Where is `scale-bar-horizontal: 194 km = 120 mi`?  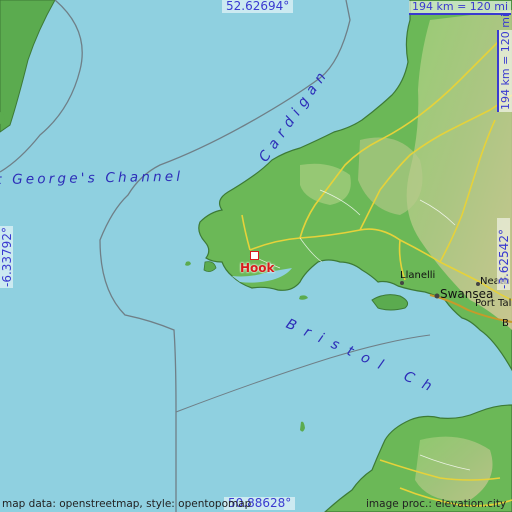
scale-bar-horizontal: 194 km = 120 mi is located at coordinates (460, 8).